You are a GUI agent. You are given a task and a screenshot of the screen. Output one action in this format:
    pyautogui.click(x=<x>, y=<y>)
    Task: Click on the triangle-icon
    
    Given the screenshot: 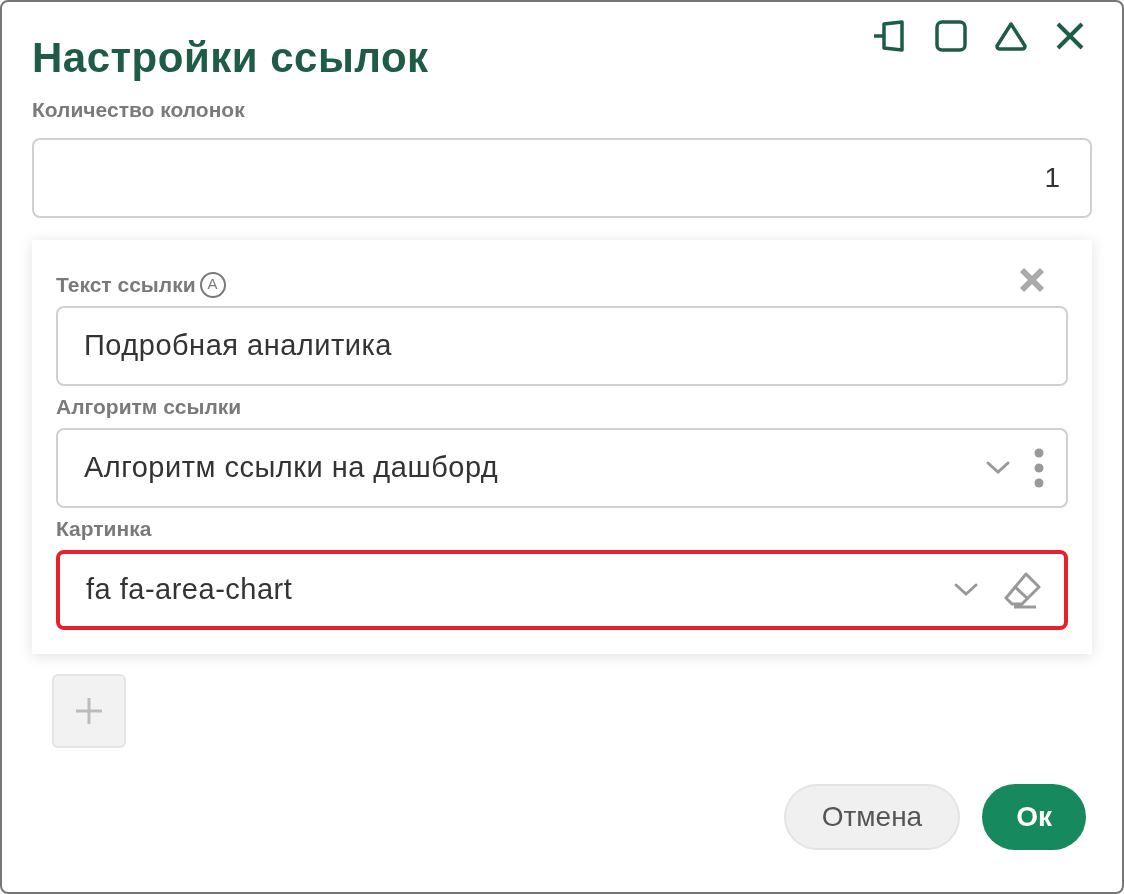 What is the action you would take?
    pyautogui.click(x=1011, y=36)
    